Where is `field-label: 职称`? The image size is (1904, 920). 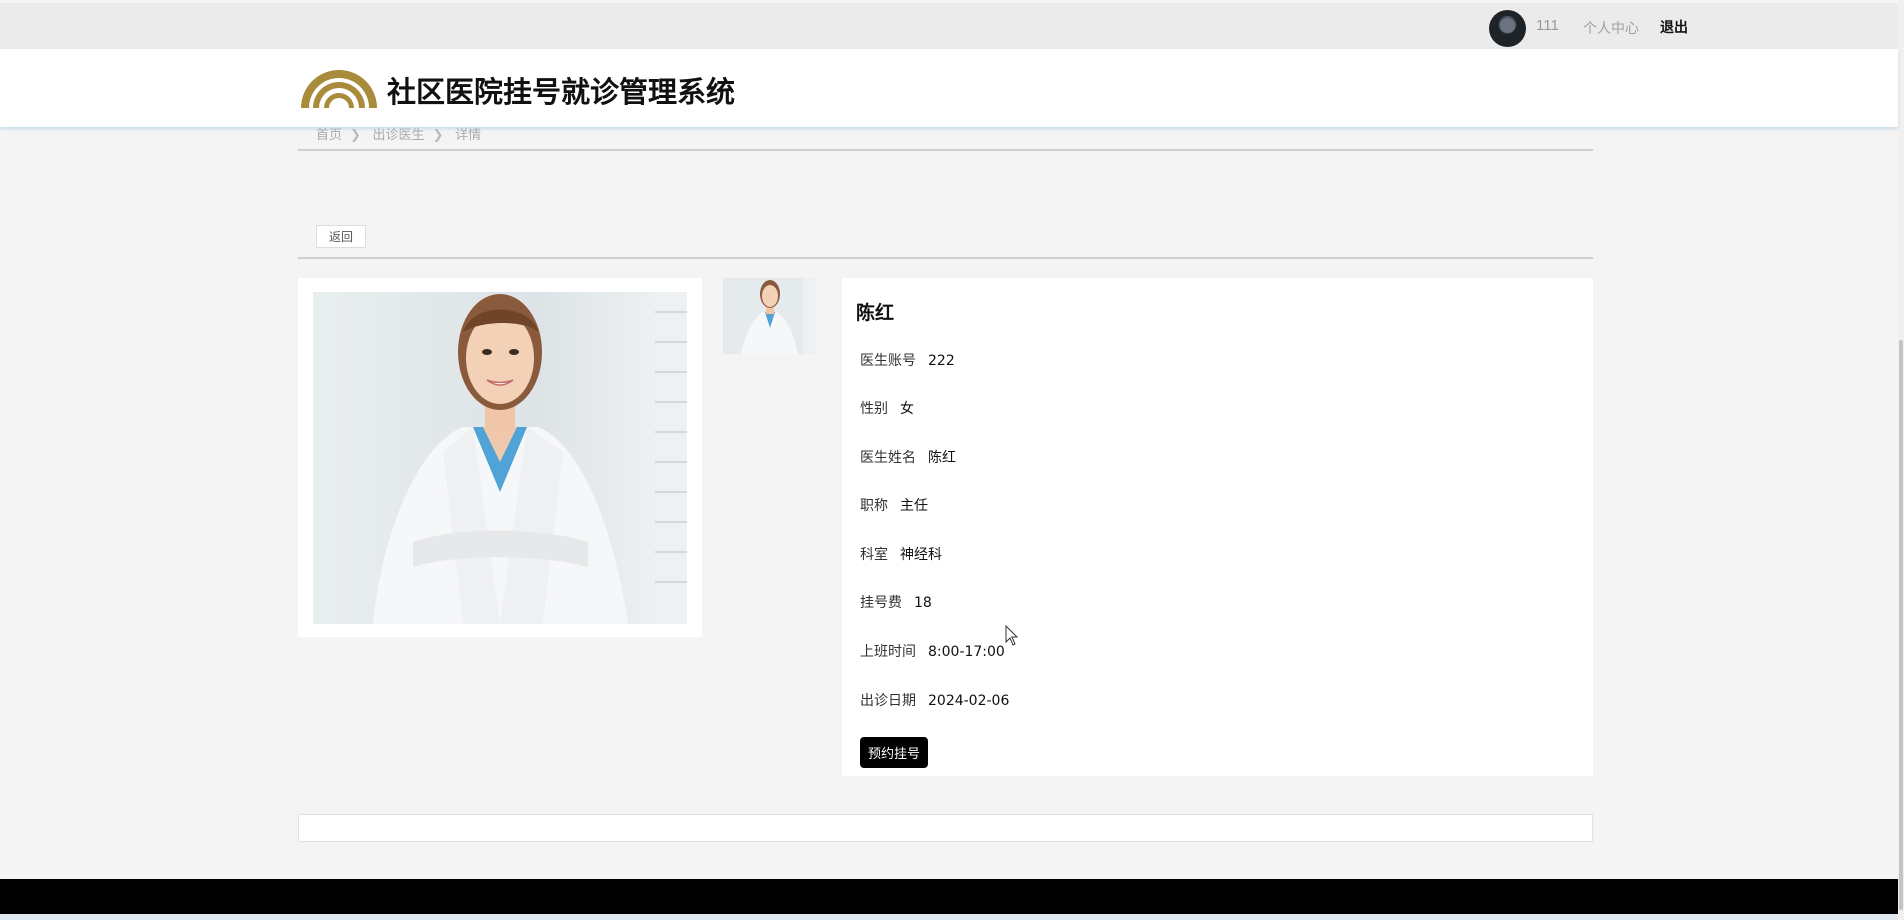
field-label: 职称 is located at coordinates (874, 506).